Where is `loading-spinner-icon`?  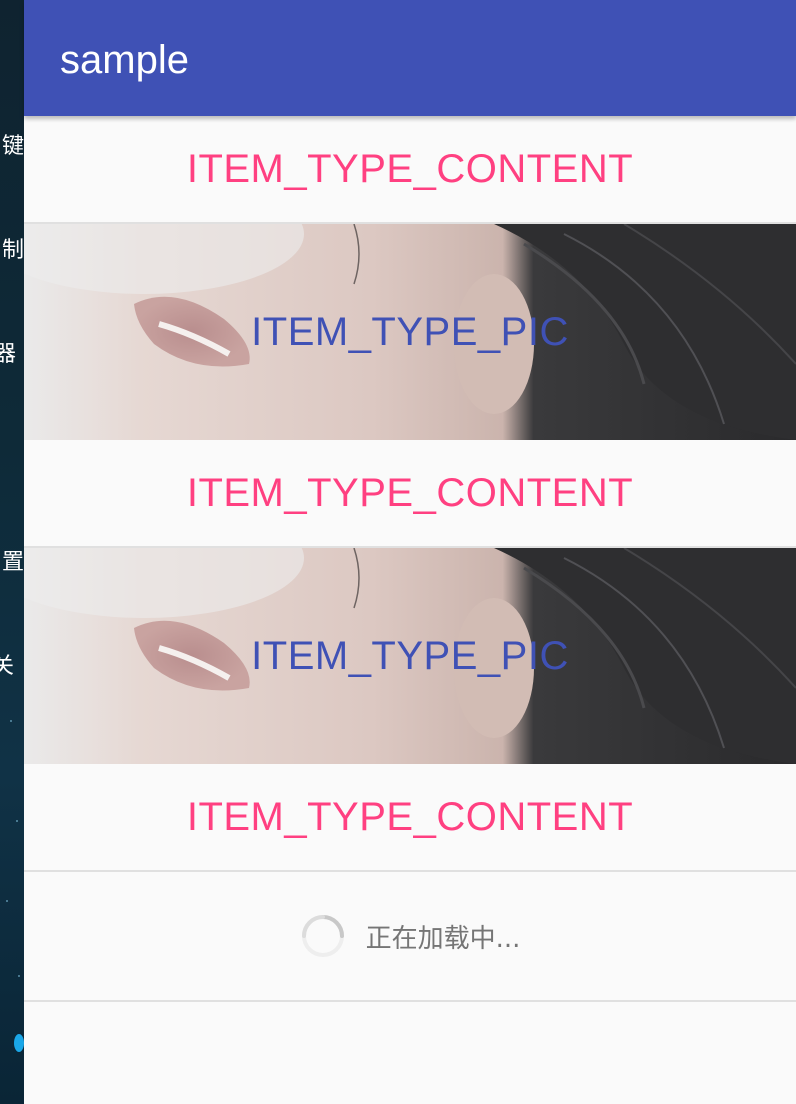 loading-spinner-icon is located at coordinates (322, 936).